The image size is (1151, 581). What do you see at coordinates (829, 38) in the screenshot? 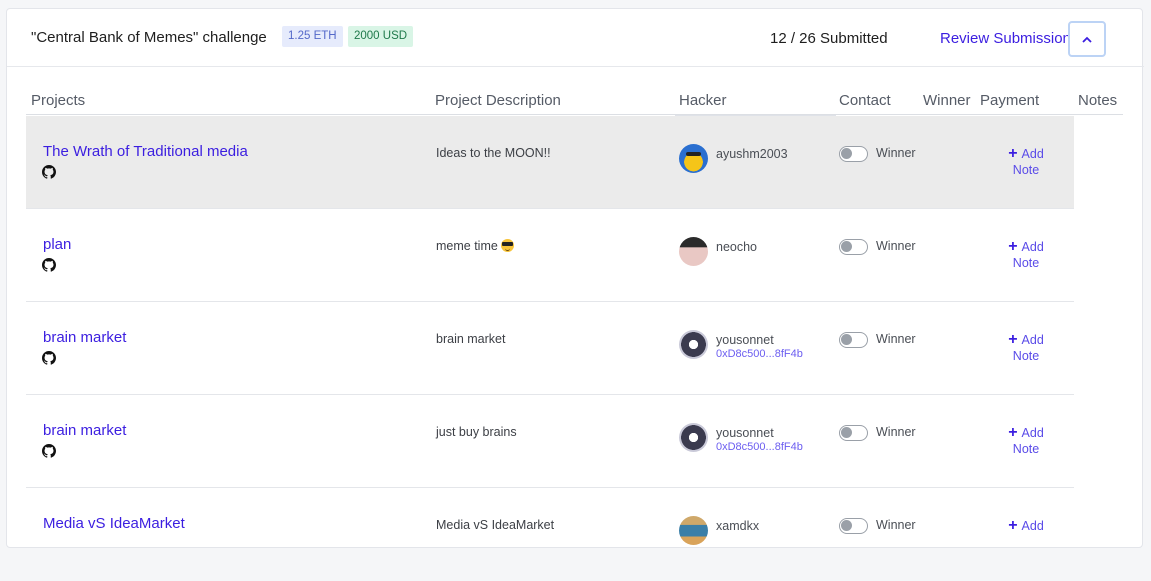
I see `submitted-count: 12 / 26 Submitted` at bounding box center [829, 38].